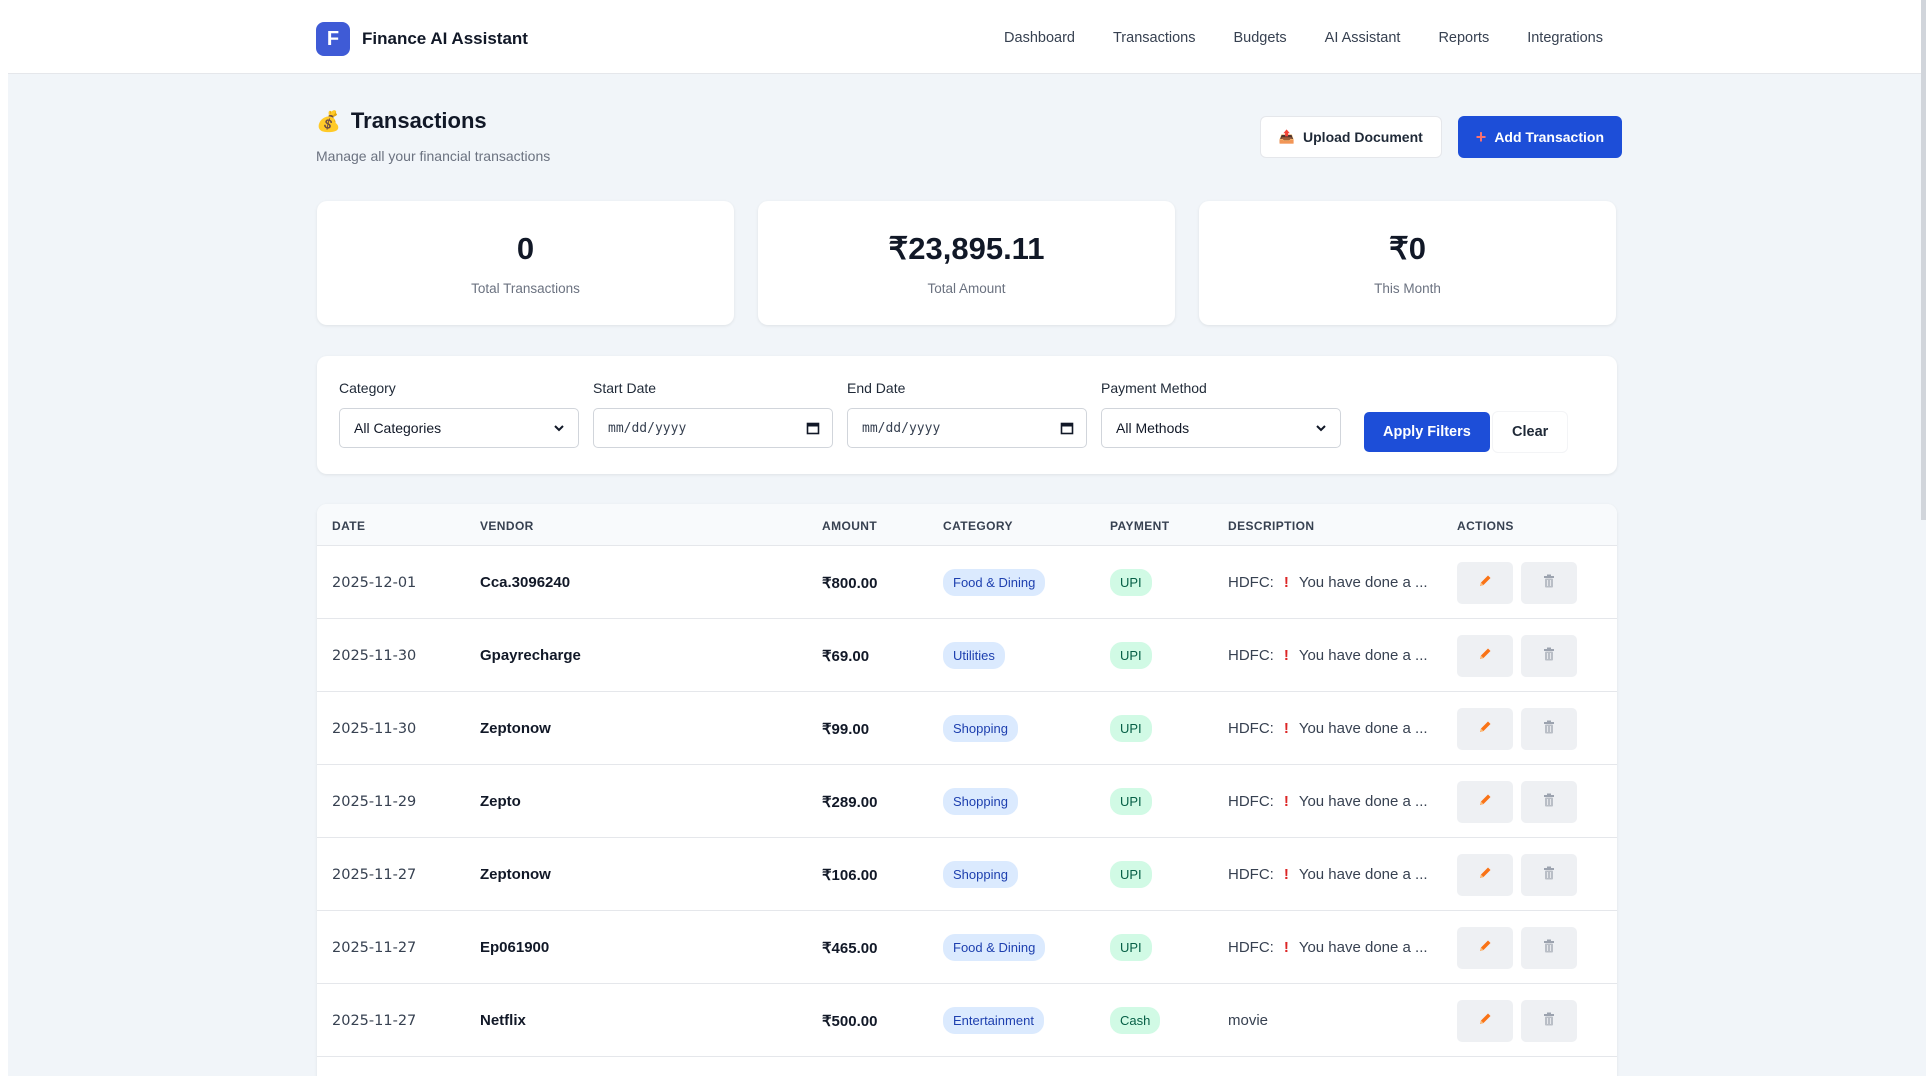 This screenshot has width=1931, height=1076. I want to click on cell-date: 2025-11-29, so click(374, 801).